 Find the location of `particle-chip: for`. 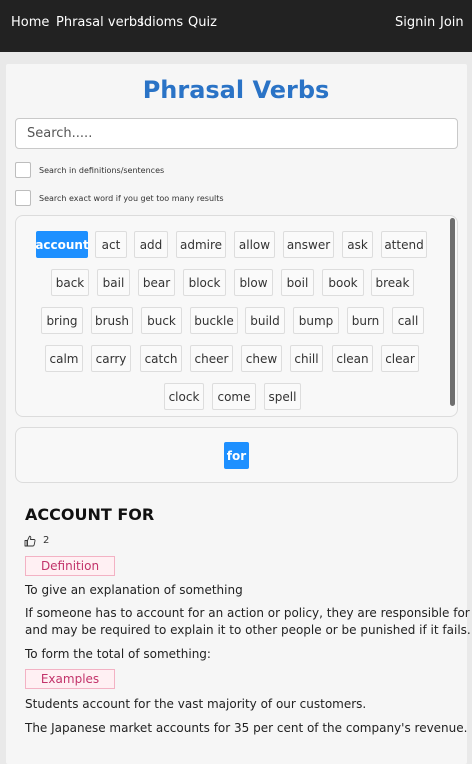

particle-chip: for is located at coordinates (236, 455).